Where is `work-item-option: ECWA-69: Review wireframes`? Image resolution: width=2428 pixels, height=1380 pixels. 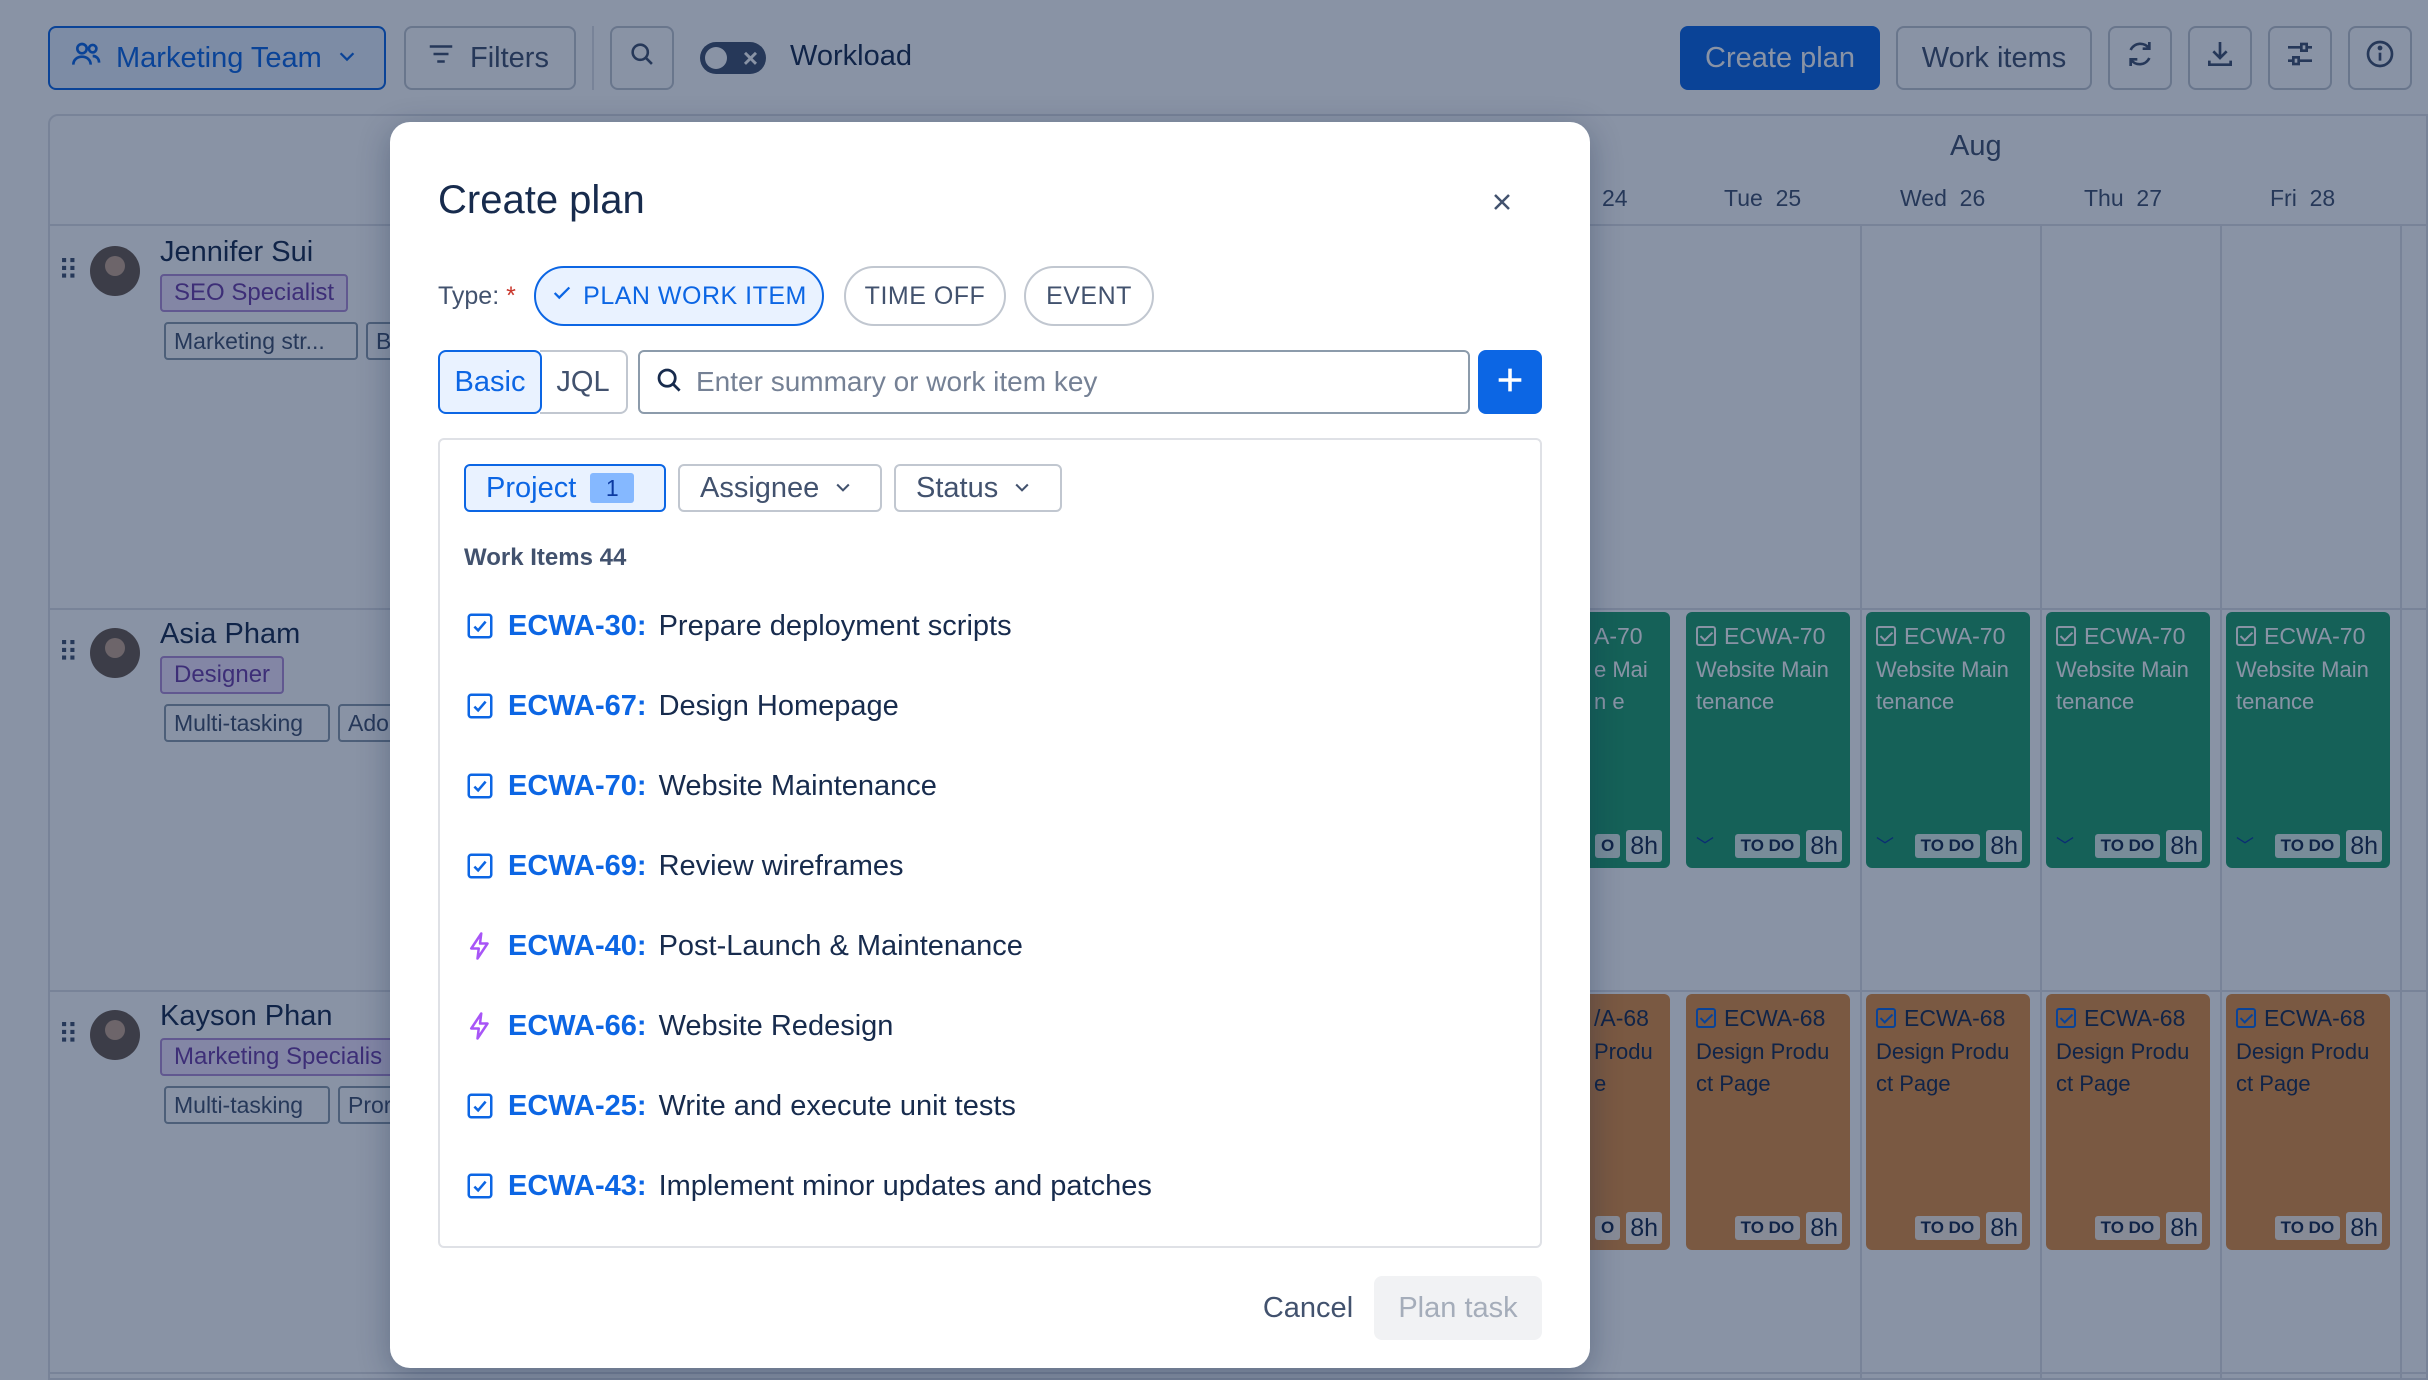
work-item-option: ECWA-69: Review wireframes is located at coordinates (989, 866).